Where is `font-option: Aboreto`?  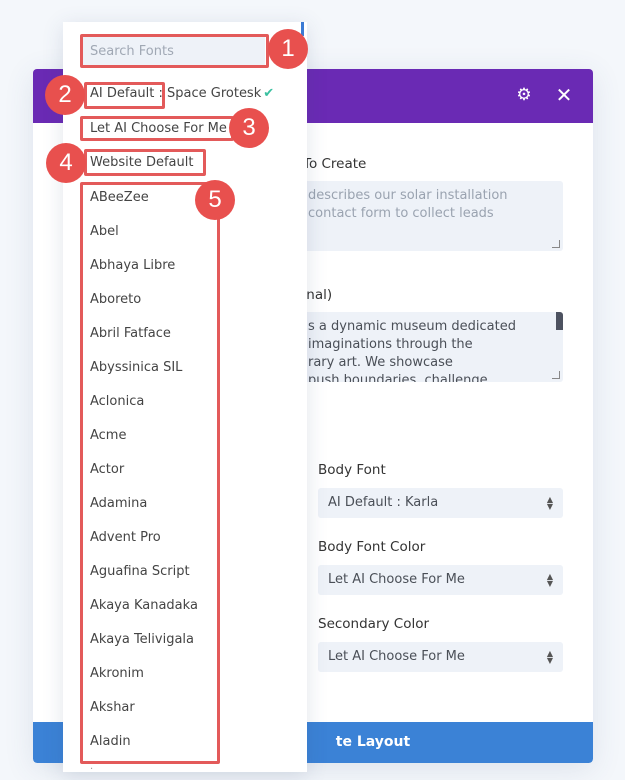
font-option: Aboreto is located at coordinates (115, 300).